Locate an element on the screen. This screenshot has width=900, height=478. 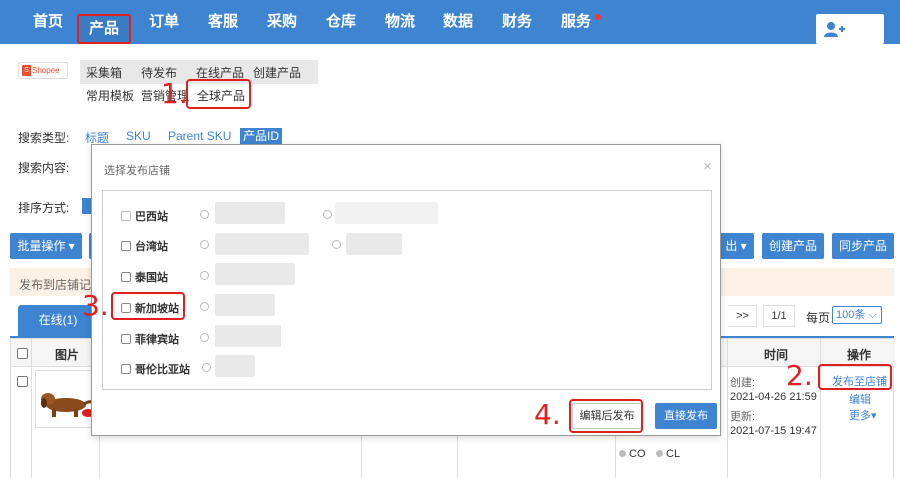
edit-link: 编辑 is located at coordinates (860, 399).